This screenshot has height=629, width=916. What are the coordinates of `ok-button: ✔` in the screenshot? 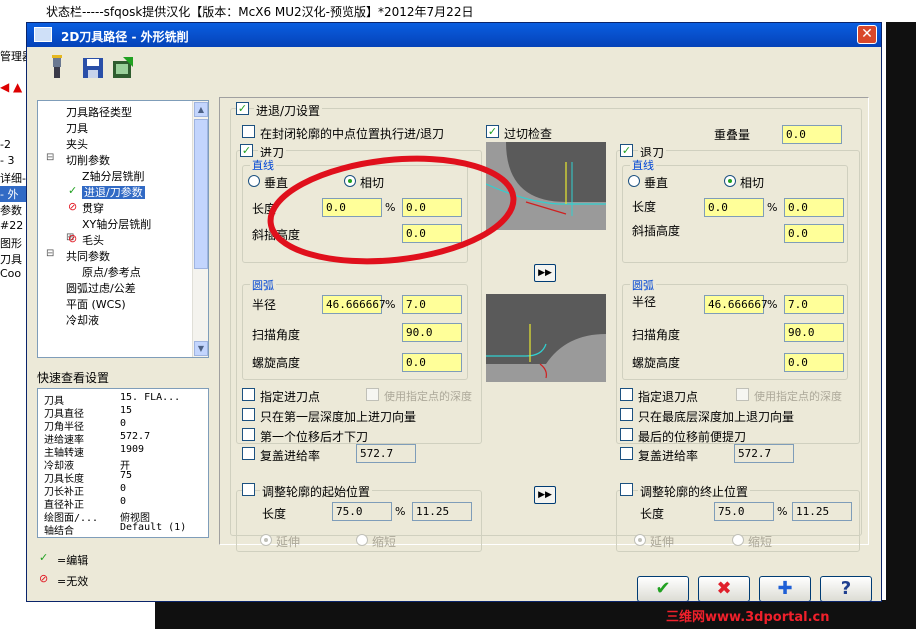 It's located at (663, 588).